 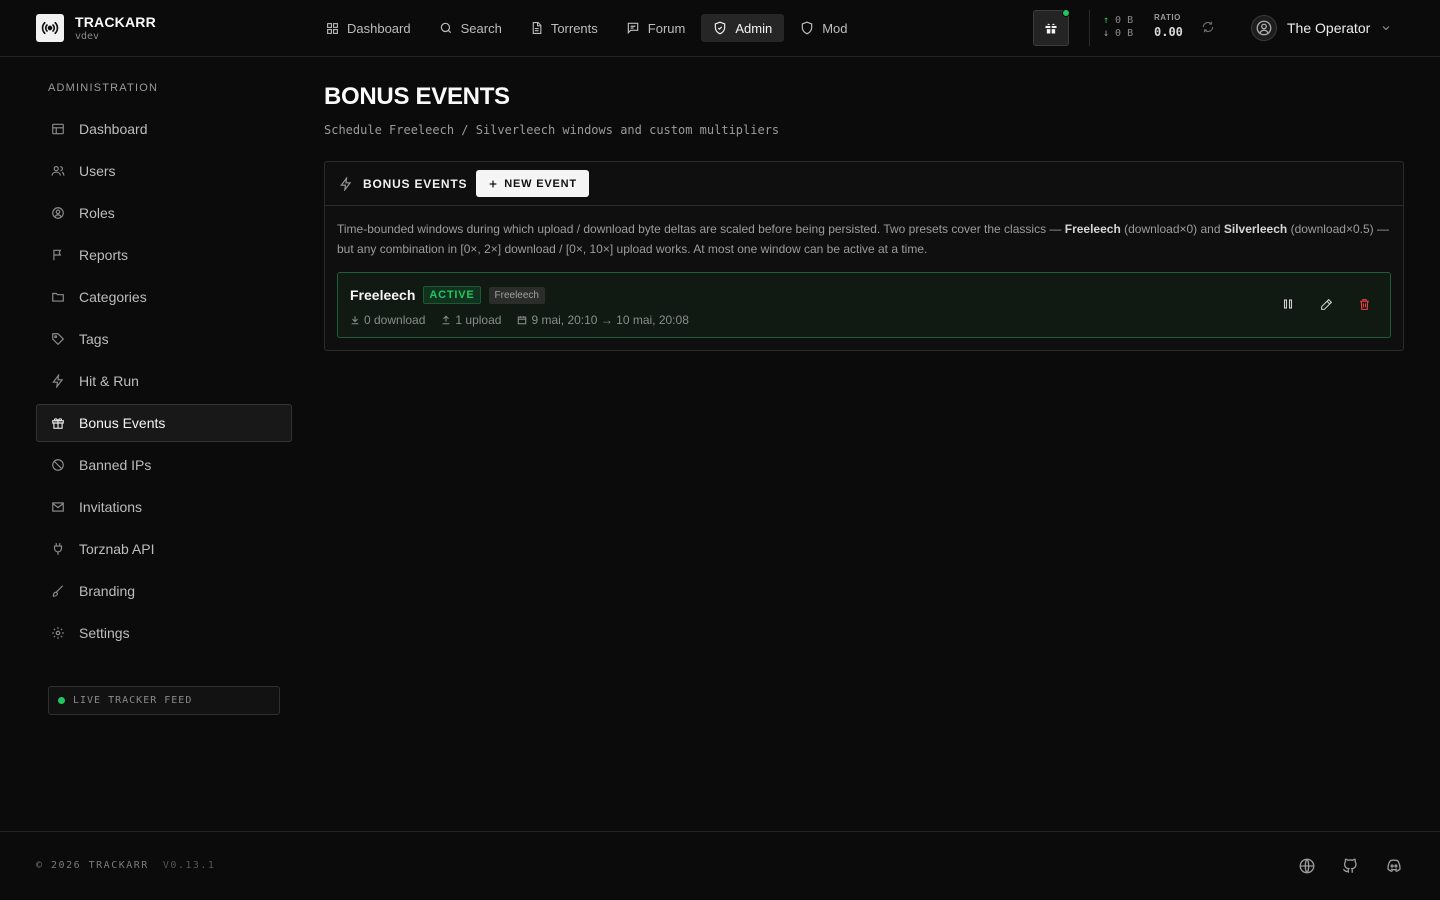 What do you see at coordinates (415, 183) in the screenshot?
I see `card-title: BONUS EVENTS` at bounding box center [415, 183].